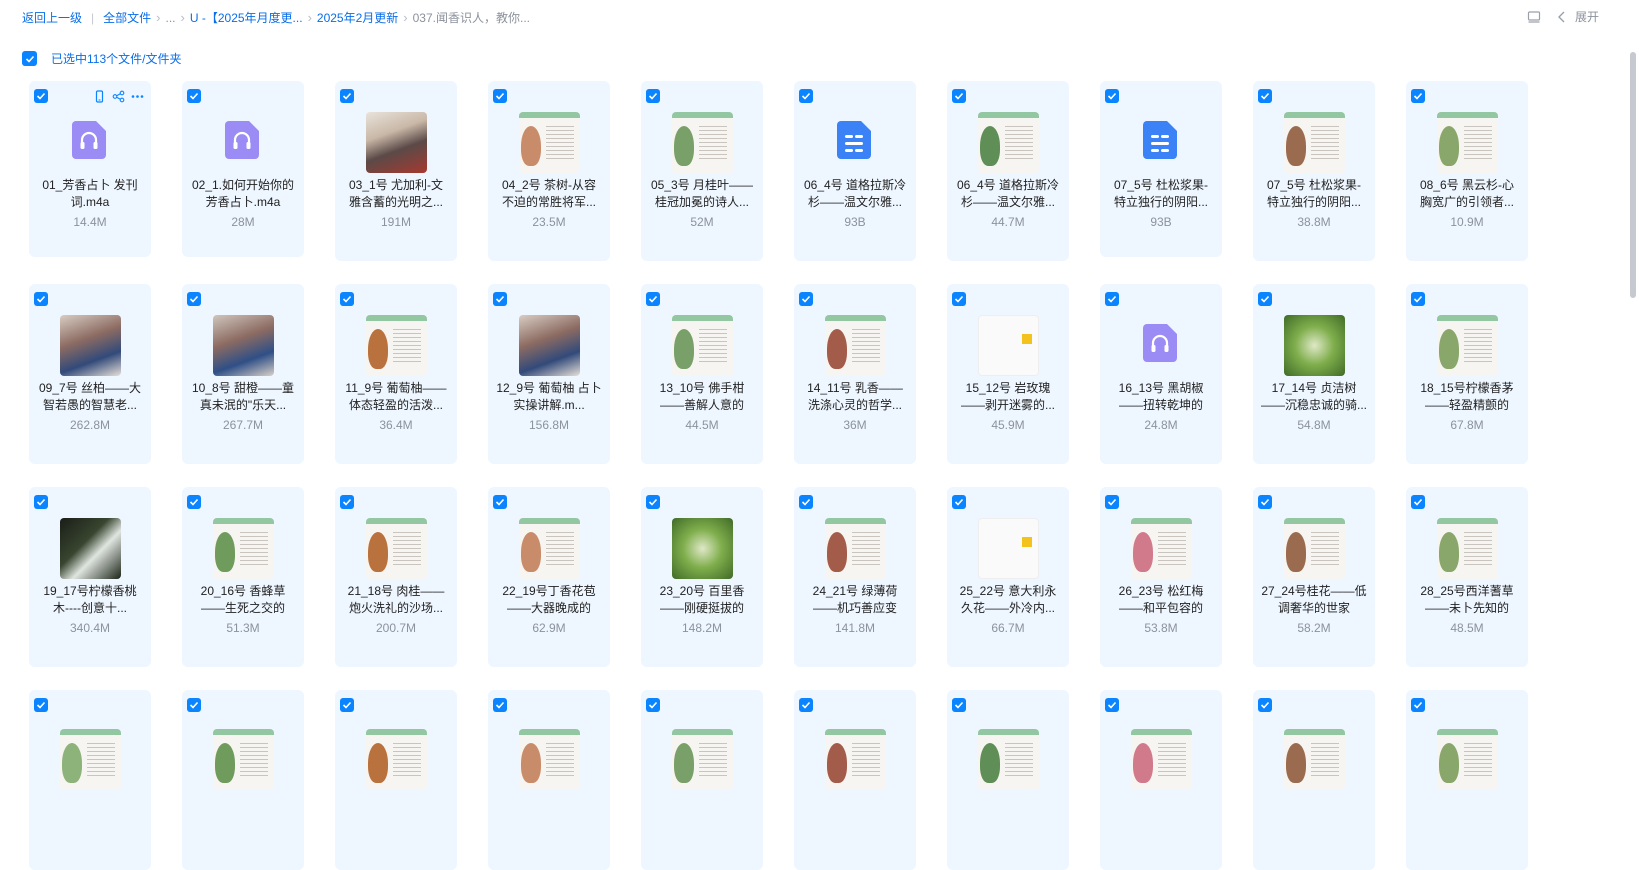 The height and width of the screenshot is (870, 1639). What do you see at coordinates (1314, 374) in the screenshot?
I see `file-card: 17_14号 贞洁树——沉稳忠诚的骑... 54.8M` at bounding box center [1314, 374].